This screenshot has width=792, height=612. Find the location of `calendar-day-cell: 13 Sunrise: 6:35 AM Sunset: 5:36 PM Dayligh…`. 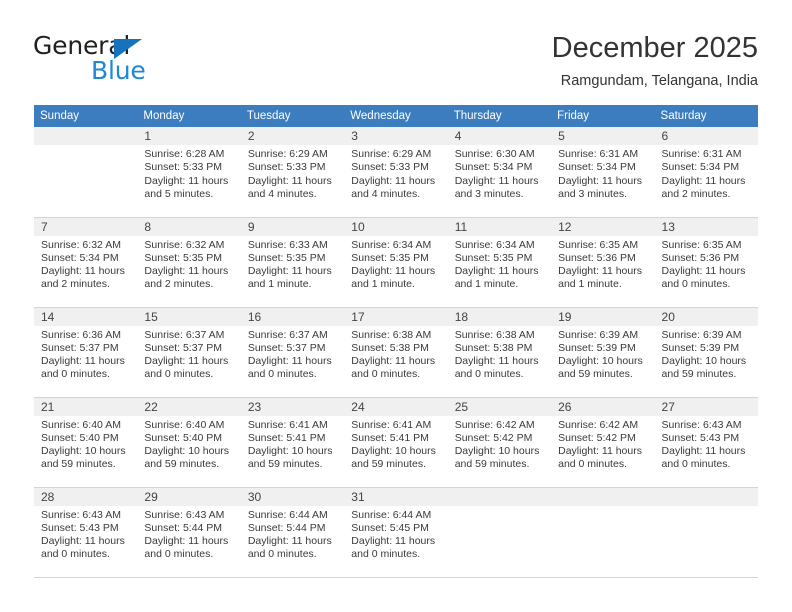

calendar-day-cell: 13 Sunrise: 6:35 AM Sunset: 5:36 PM Dayligh… is located at coordinates (706, 262).